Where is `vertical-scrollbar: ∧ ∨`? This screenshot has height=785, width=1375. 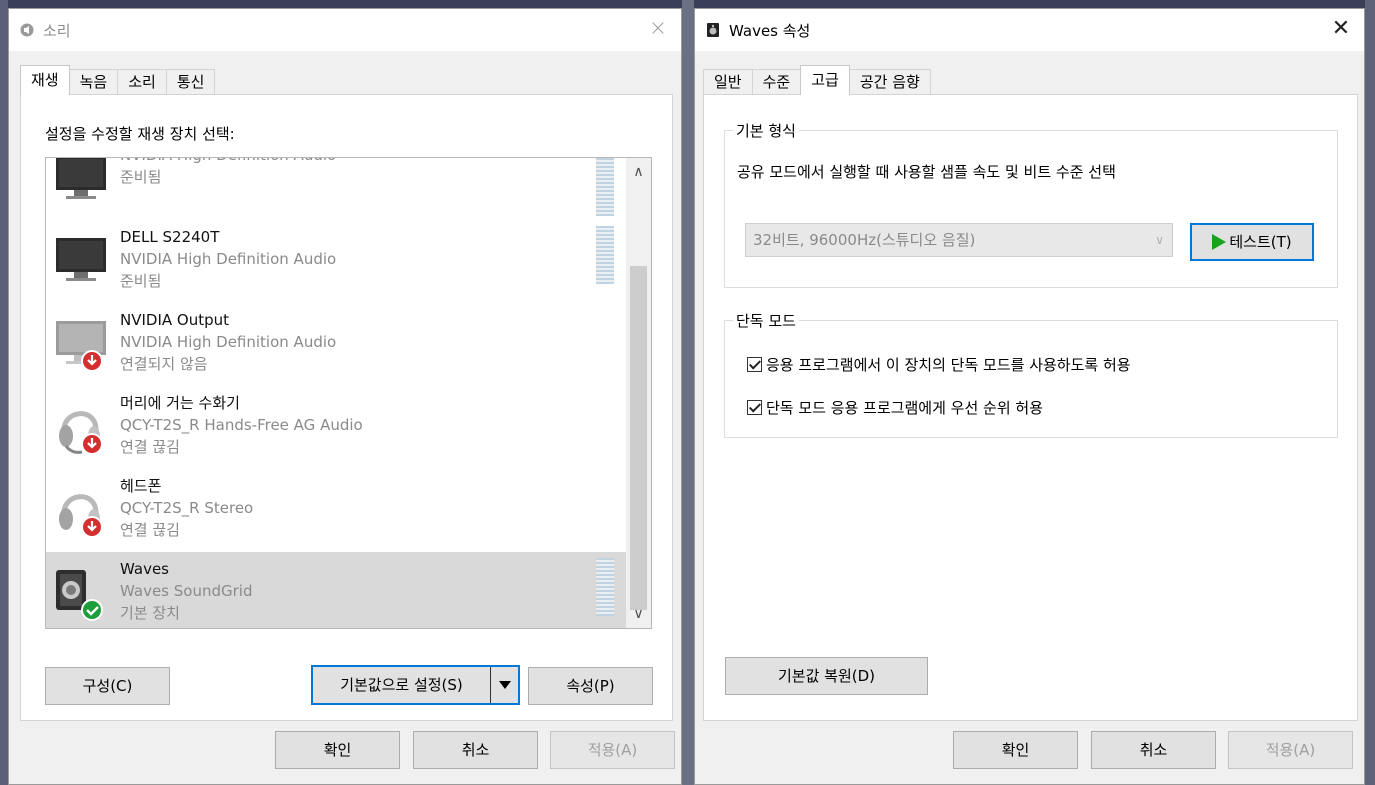 vertical-scrollbar: ∧ ∨ is located at coordinates (638, 393).